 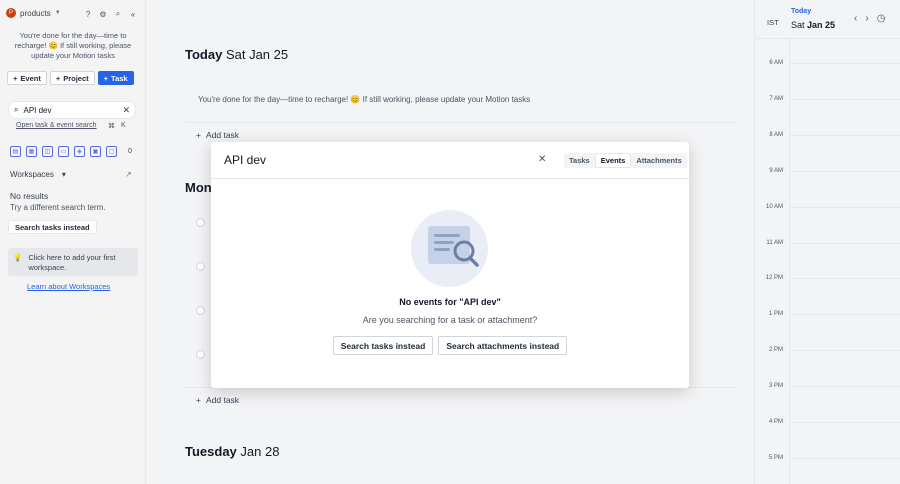 I want to click on modal-search-input: API dev, so click(x=245, y=160).